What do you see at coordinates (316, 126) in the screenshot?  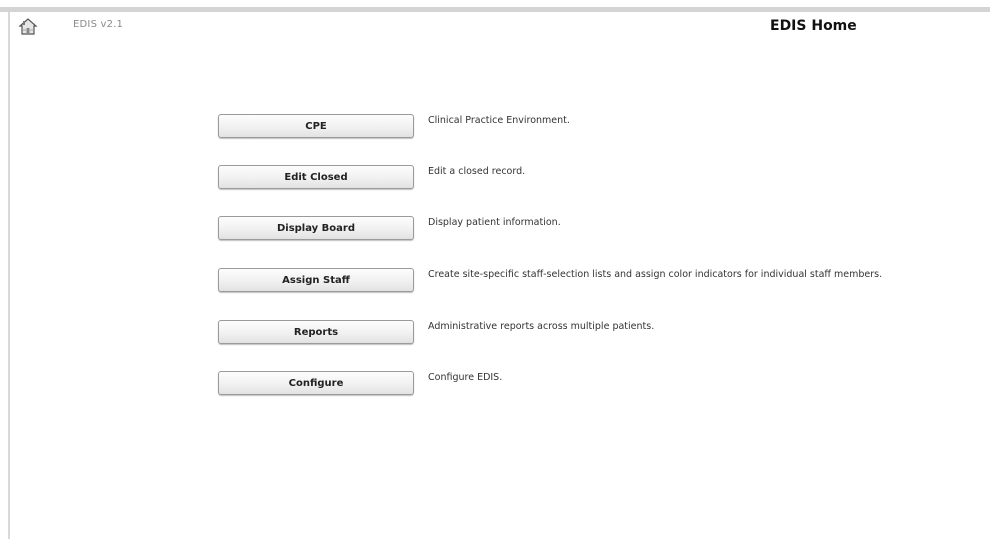 I see `cpe-button: CPE` at bounding box center [316, 126].